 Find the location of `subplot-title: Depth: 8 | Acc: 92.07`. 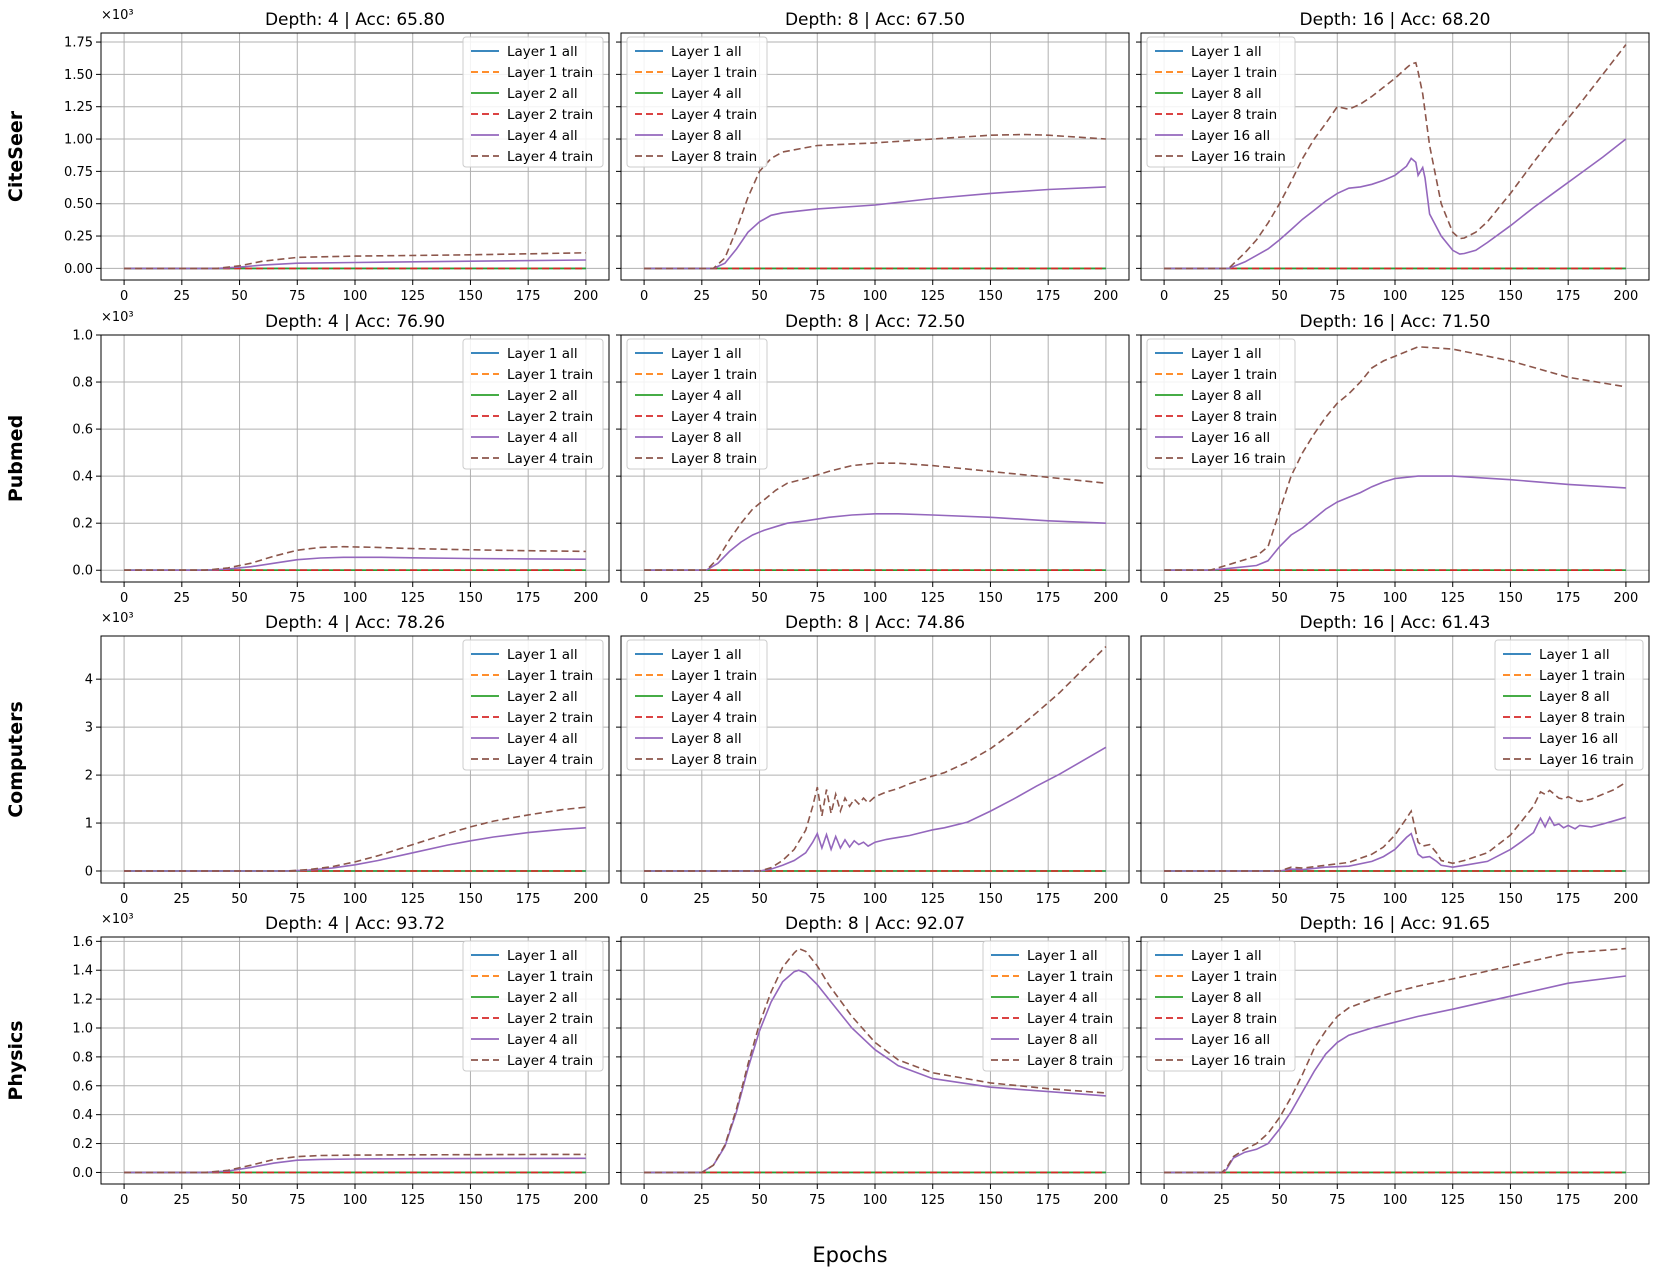

subplot-title: Depth: 8 | Acc: 92.07 is located at coordinates (875, 924).